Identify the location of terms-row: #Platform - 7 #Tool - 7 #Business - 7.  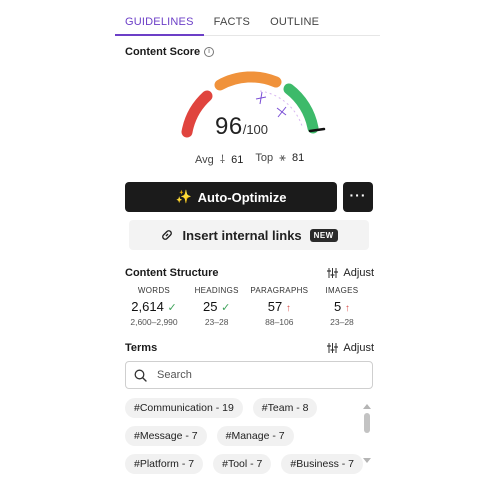
(244, 464).